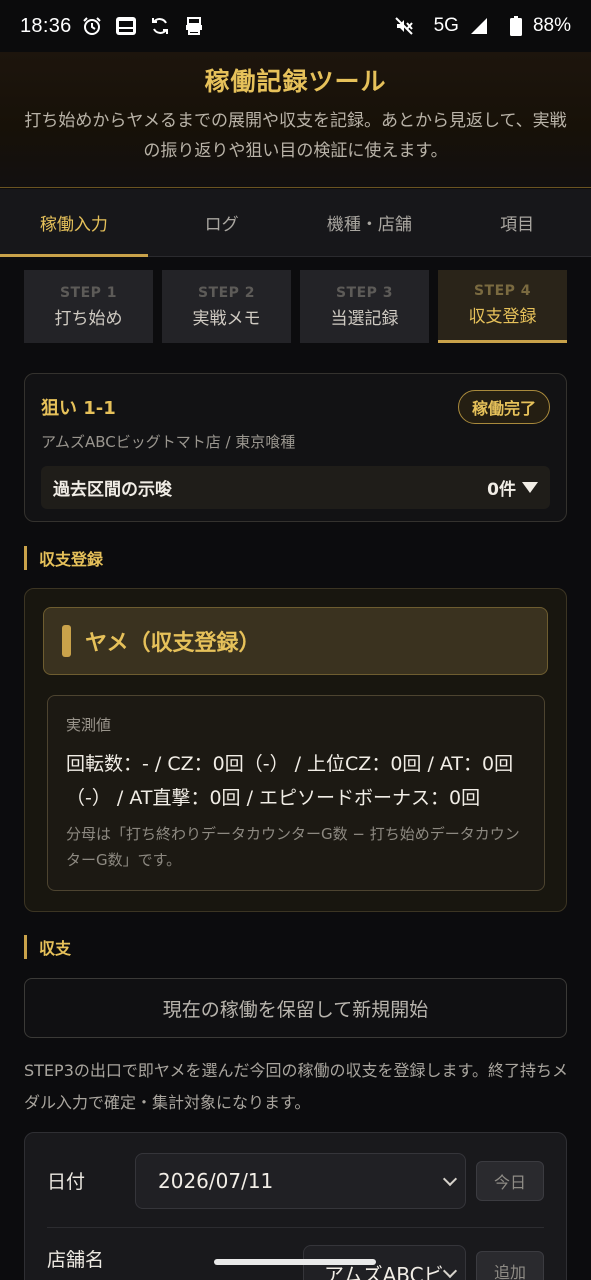  I want to click on step-3: STEP 3 当選記録, so click(364, 306).